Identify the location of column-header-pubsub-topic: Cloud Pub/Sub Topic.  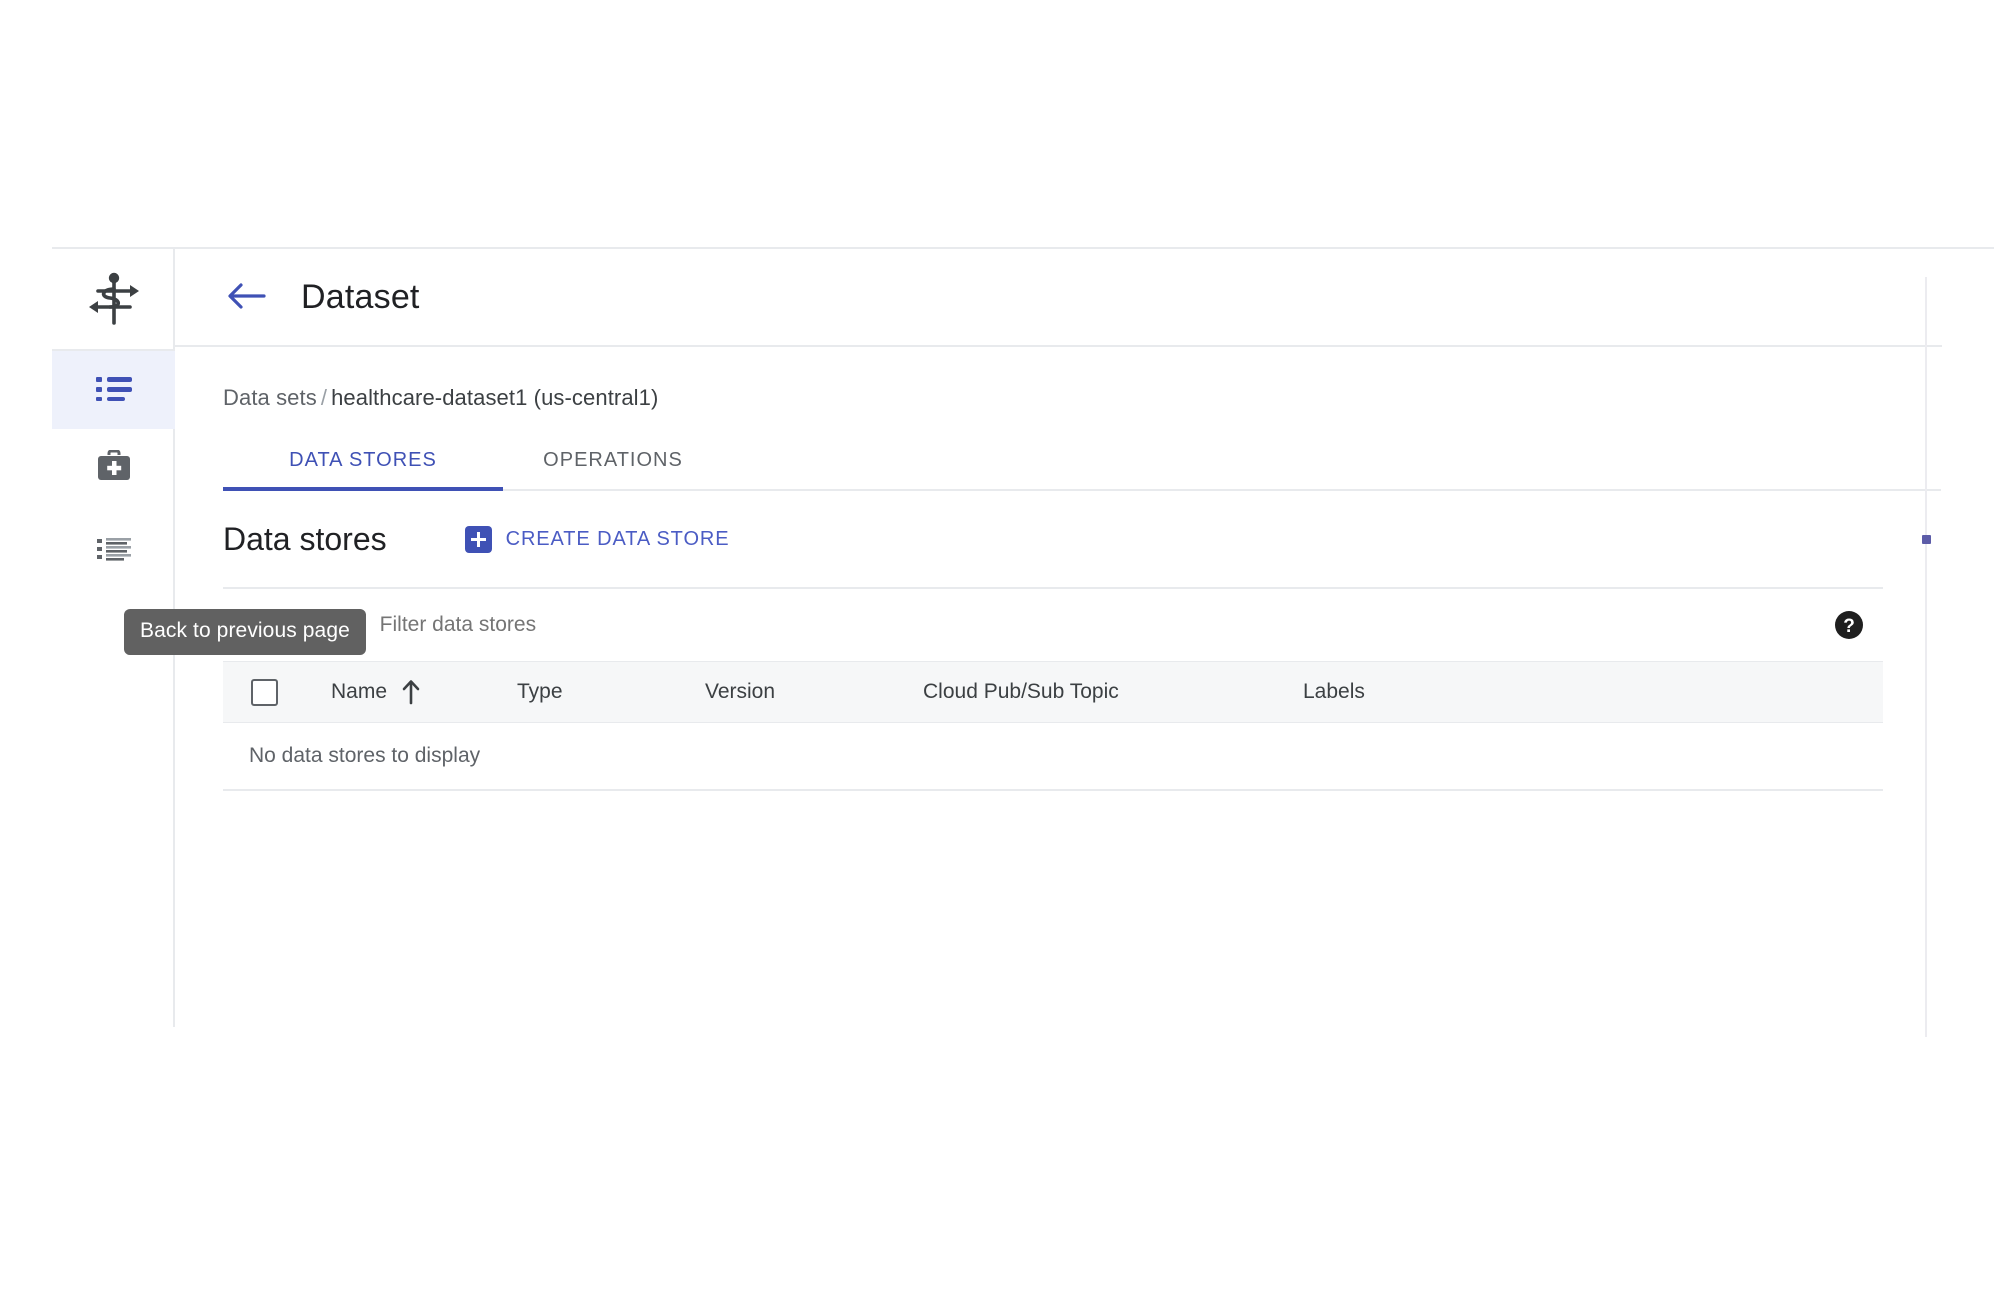
(1113, 692).